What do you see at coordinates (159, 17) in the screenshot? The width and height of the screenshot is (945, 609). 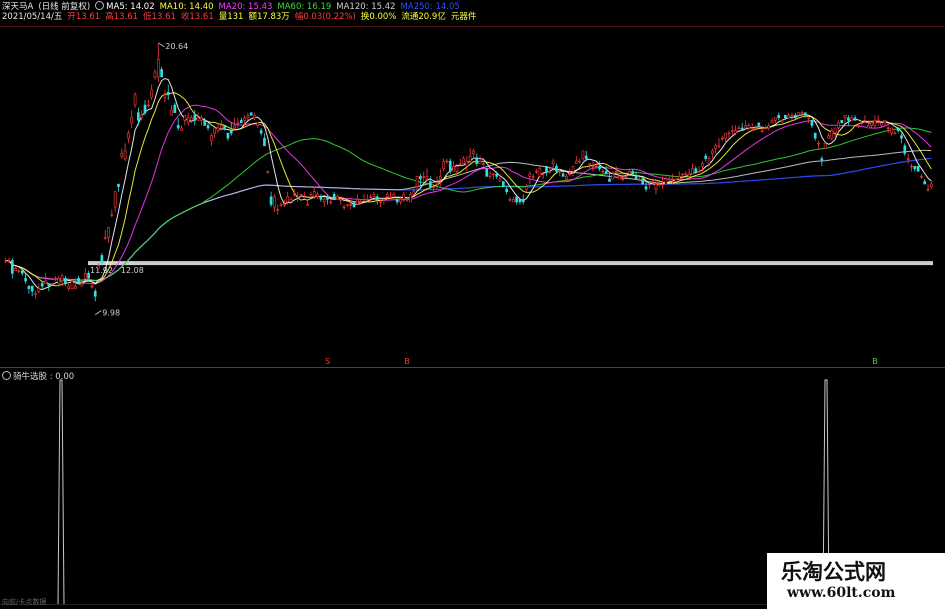 I see `quote-low: 低13.61` at bounding box center [159, 17].